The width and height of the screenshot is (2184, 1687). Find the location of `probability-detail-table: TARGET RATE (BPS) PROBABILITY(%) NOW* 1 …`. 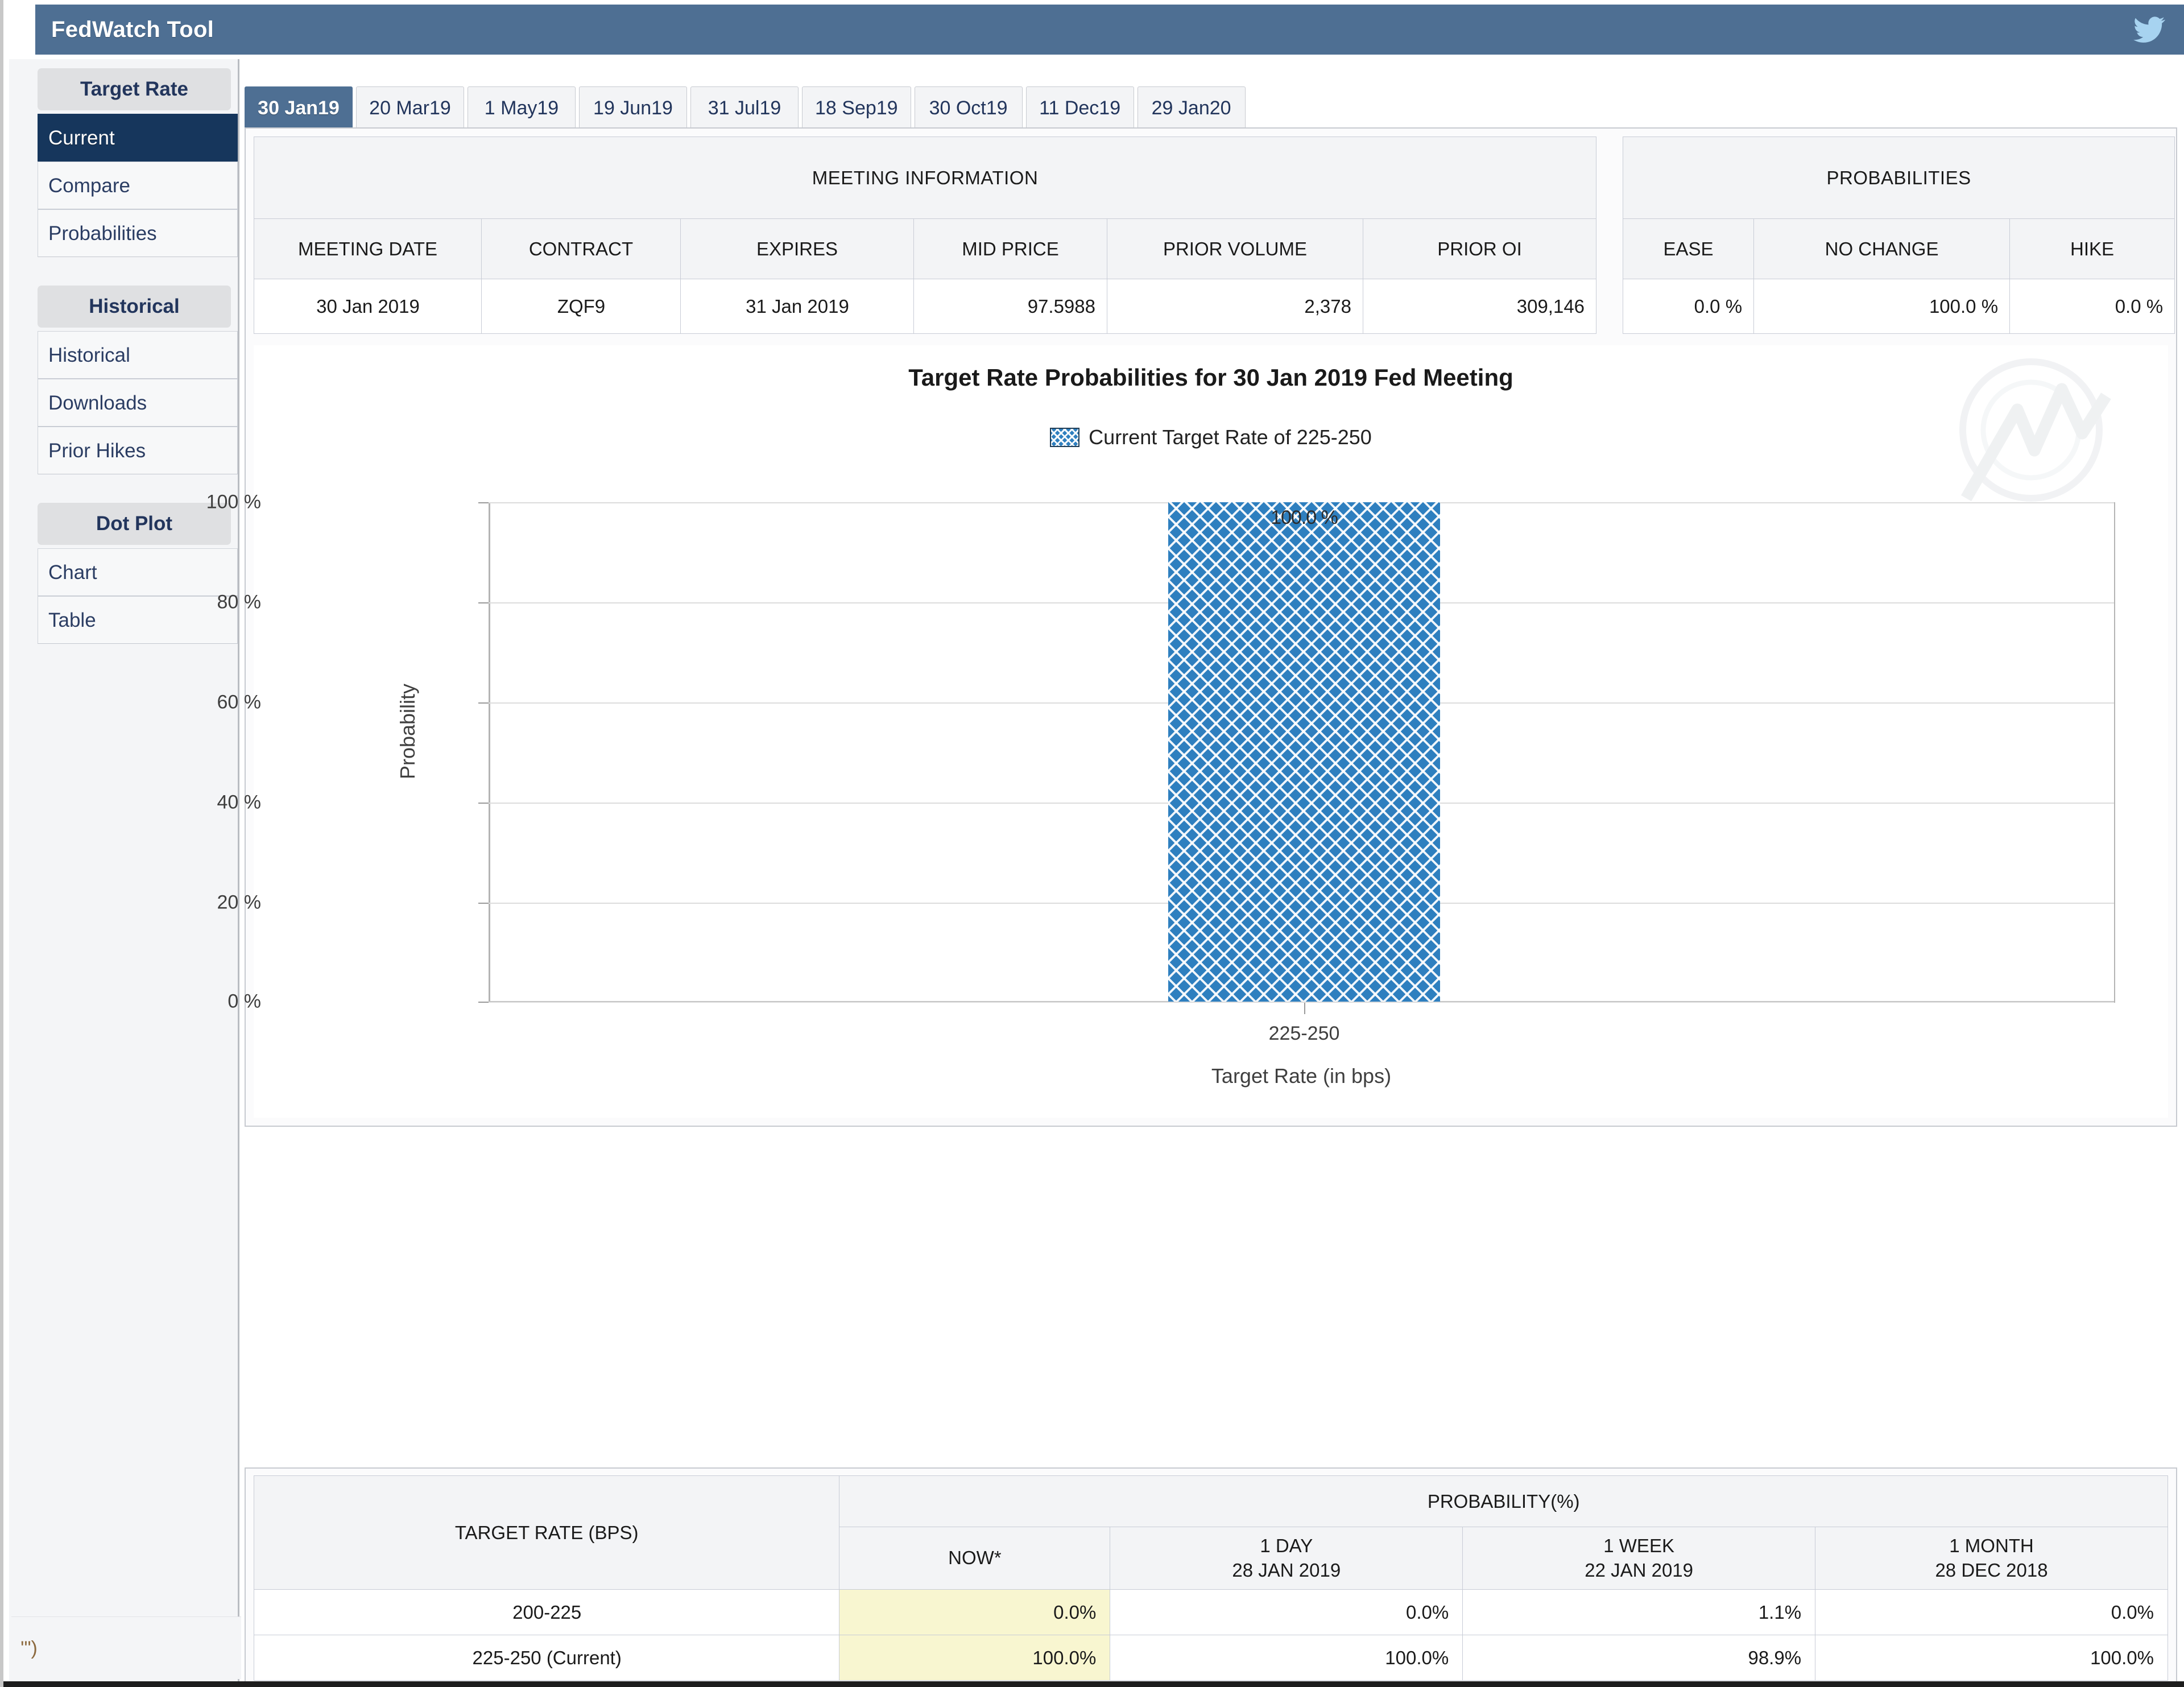

probability-detail-table: TARGET RATE (BPS) PROBABILITY(%) NOW* 1 … is located at coordinates (1210, 1578).